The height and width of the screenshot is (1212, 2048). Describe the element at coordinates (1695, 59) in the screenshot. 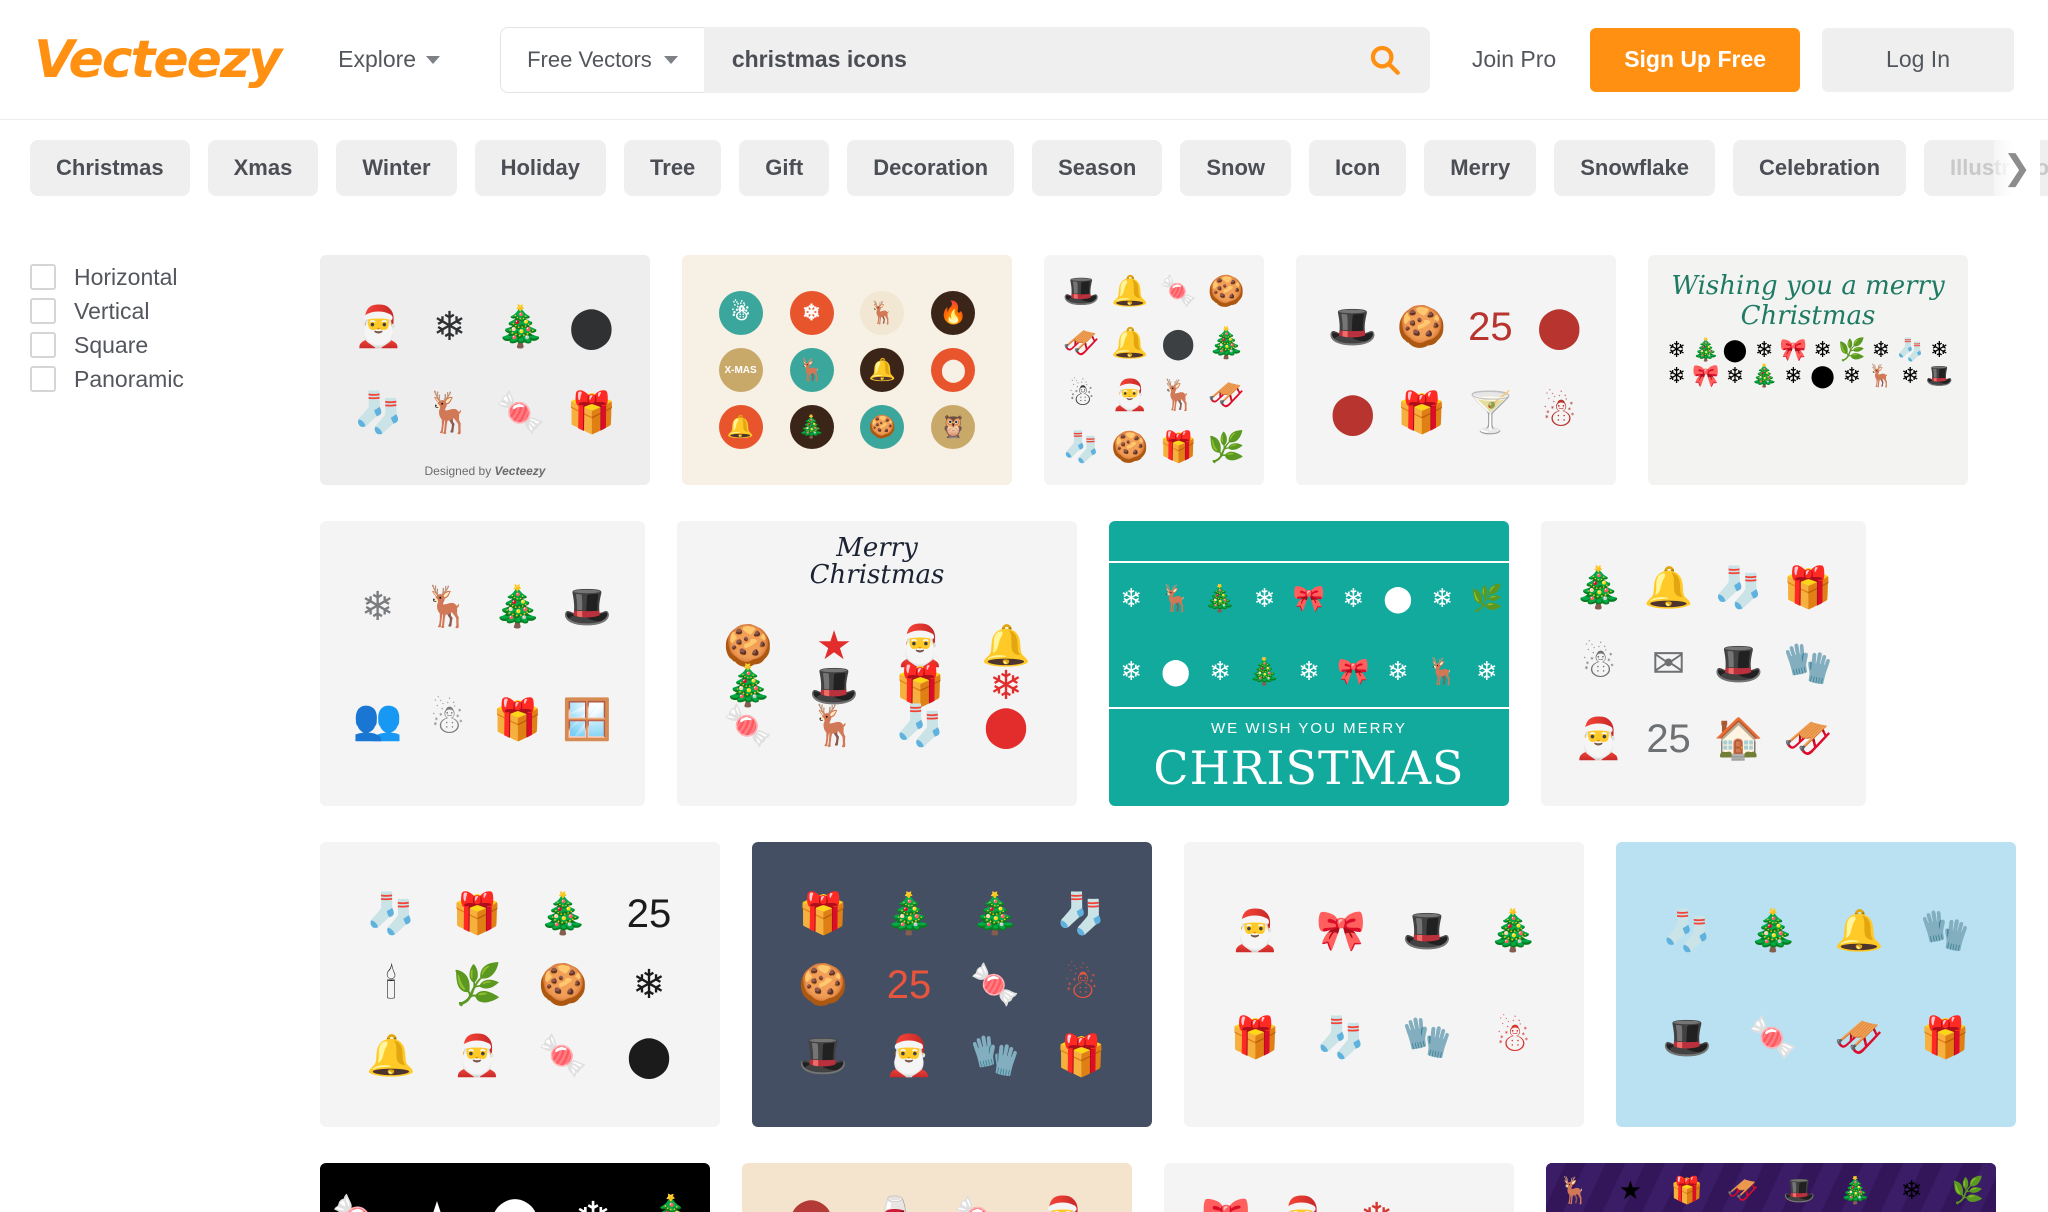

I see `sign-up-free-button: Sign Up Free` at that location.